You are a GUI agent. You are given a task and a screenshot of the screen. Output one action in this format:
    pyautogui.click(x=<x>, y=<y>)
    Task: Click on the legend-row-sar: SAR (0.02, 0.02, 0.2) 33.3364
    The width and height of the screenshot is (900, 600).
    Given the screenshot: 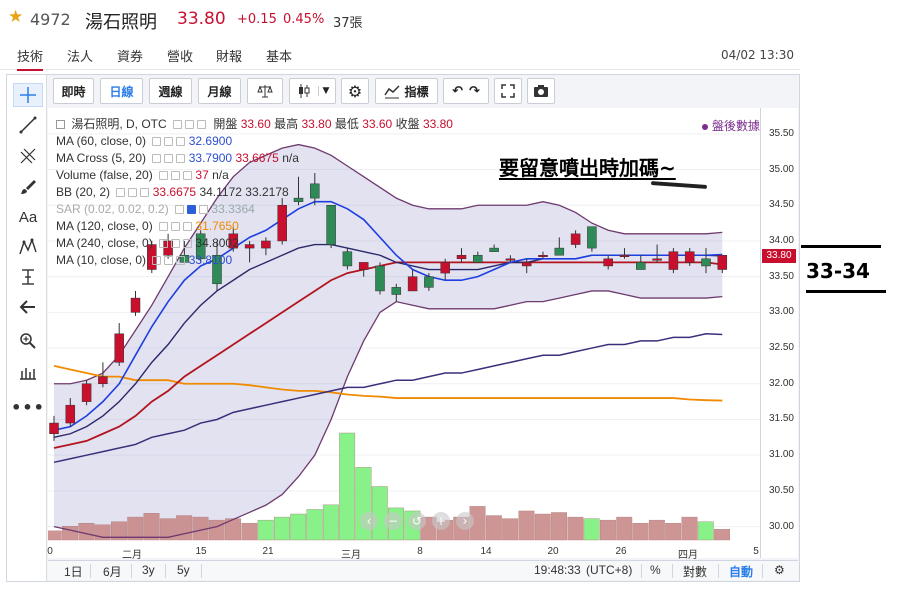 What is the action you would take?
    pyautogui.click(x=155, y=209)
    